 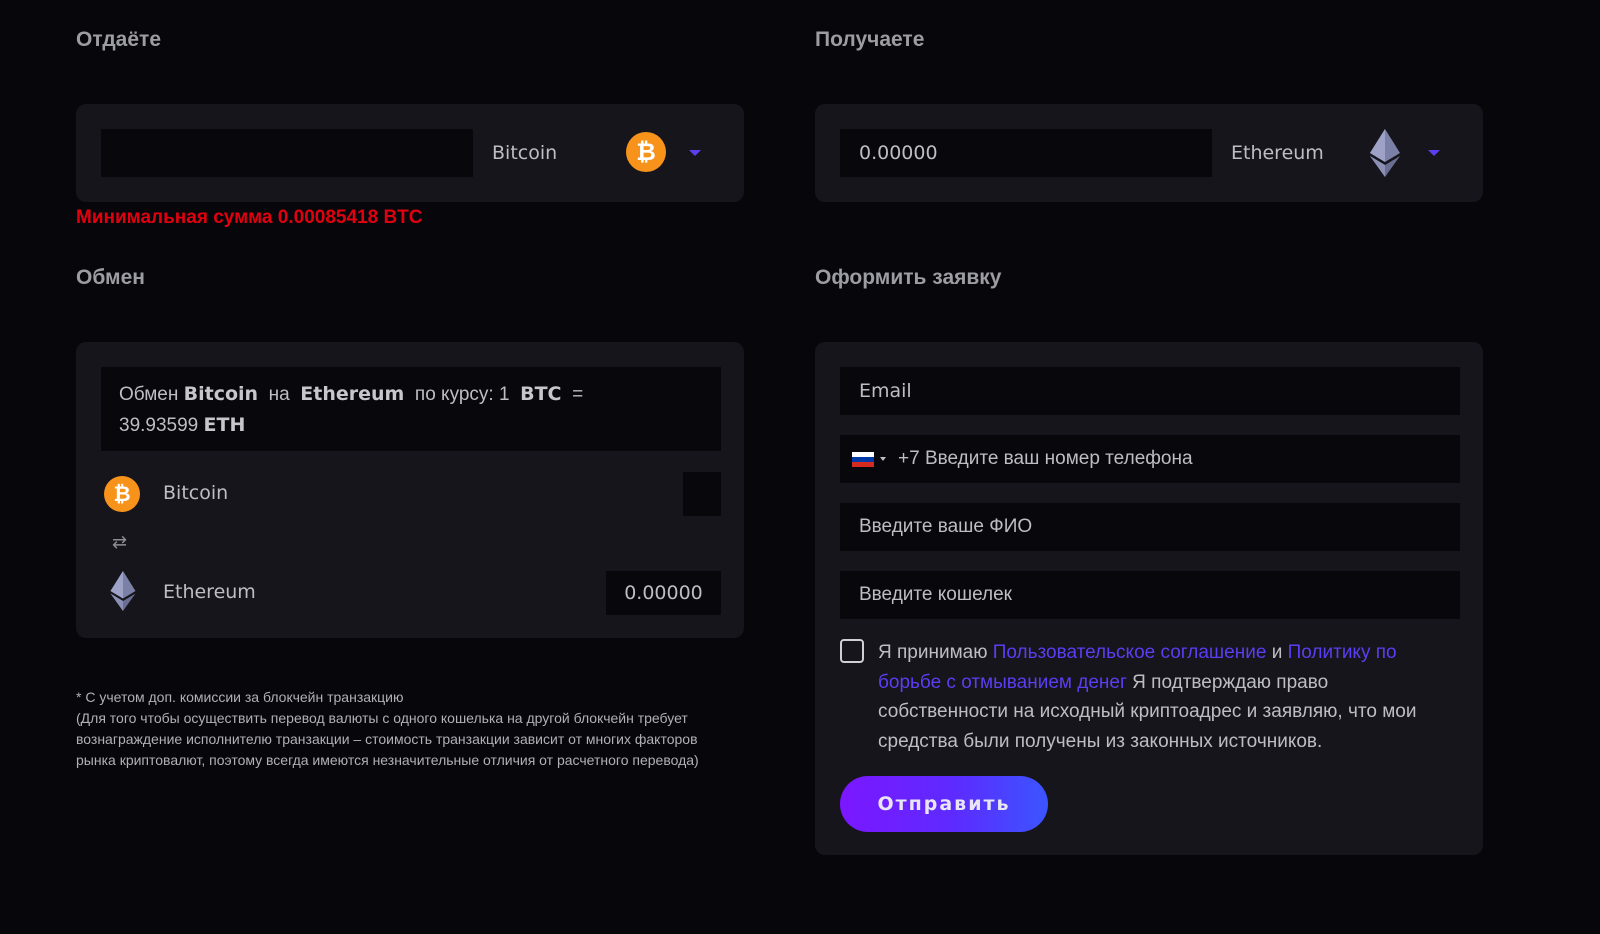 I want to click on receive-amount-input, so click(x=1026, y=153).